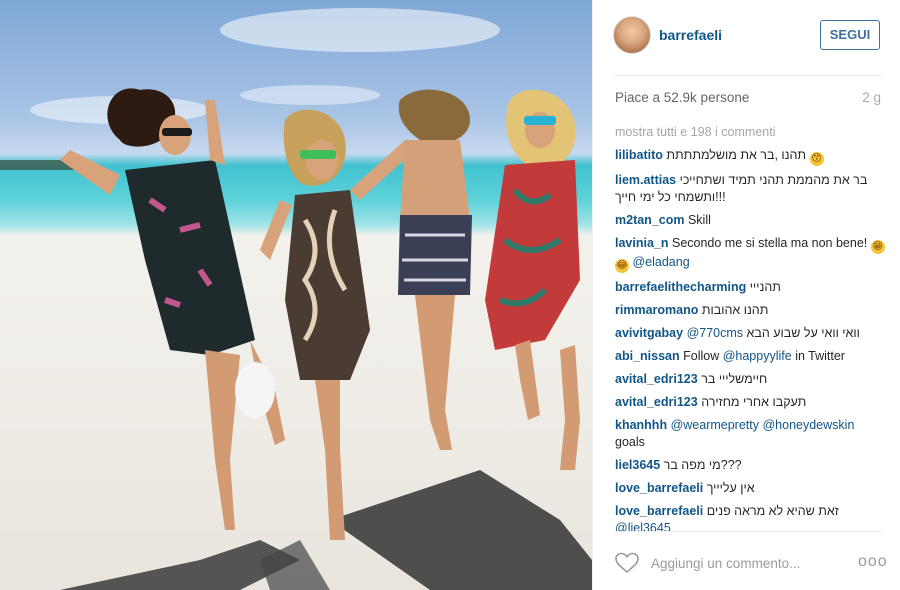 This screenshot has height=590, width=900. I want to click on laughing-emoji-icon: 😂, so click(622, 266).